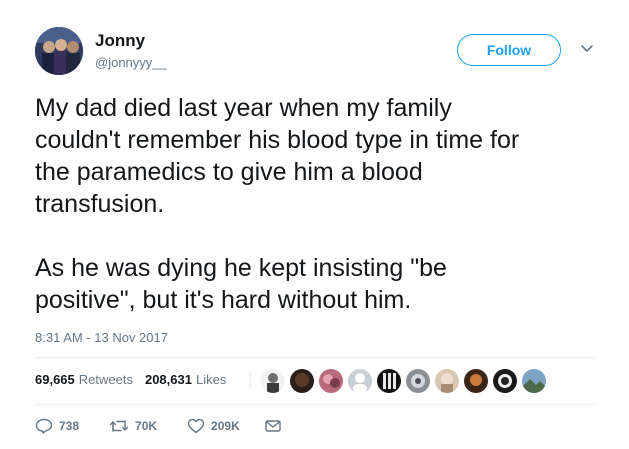 This screenshot has height=449, width=629. I want to click on tweet-timestamp: 8:31 AM - 13 Nov 2017, so click(101, 337).